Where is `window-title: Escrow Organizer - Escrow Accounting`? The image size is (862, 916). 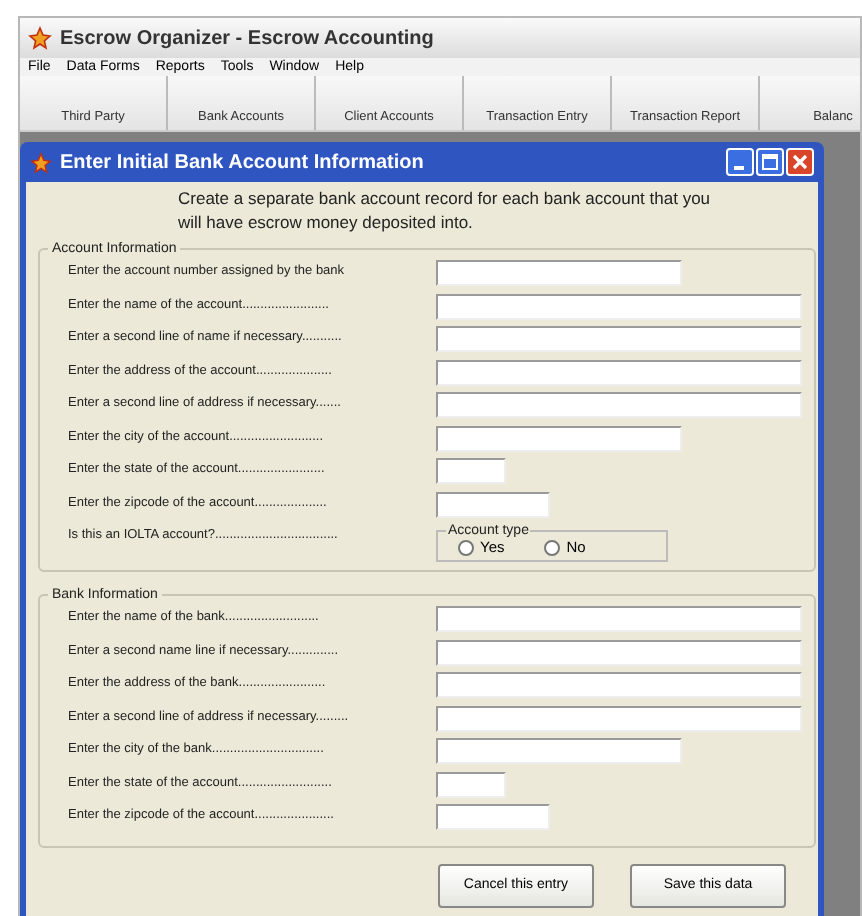
window-title: Escrow Organizer - Escrow Accounting is located at coordinates (247, 38).